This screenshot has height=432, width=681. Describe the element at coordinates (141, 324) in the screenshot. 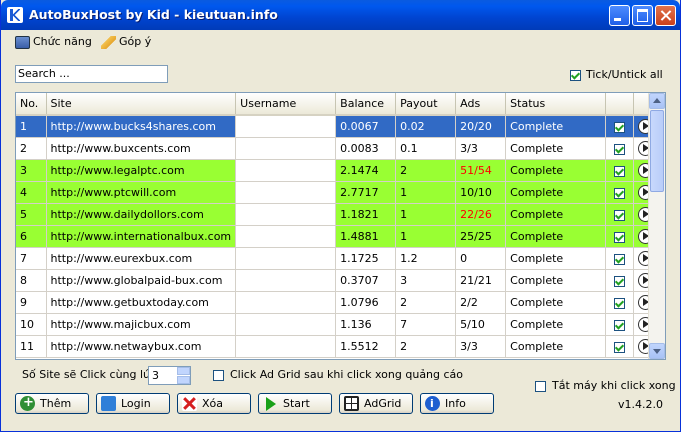

I see `cell-site: http://www.majicbux.com` at that location.